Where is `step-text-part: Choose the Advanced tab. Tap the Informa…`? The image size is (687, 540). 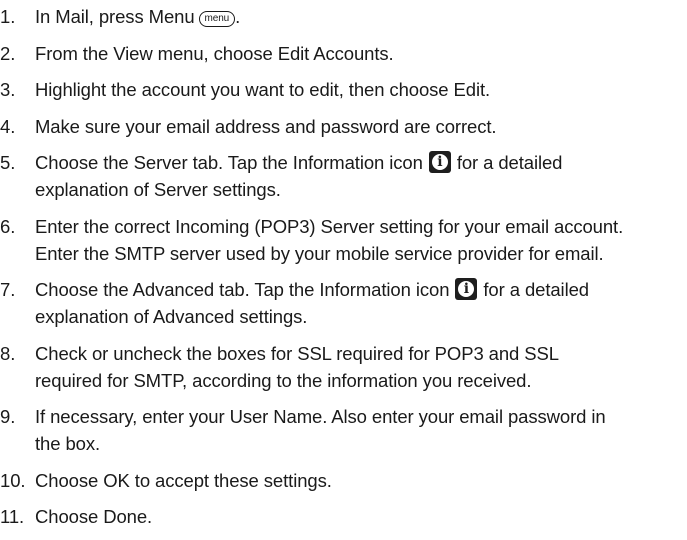
step-text-part: Choose the Advanced tab. Tap the Informa… is located at coordinates (242, 289).